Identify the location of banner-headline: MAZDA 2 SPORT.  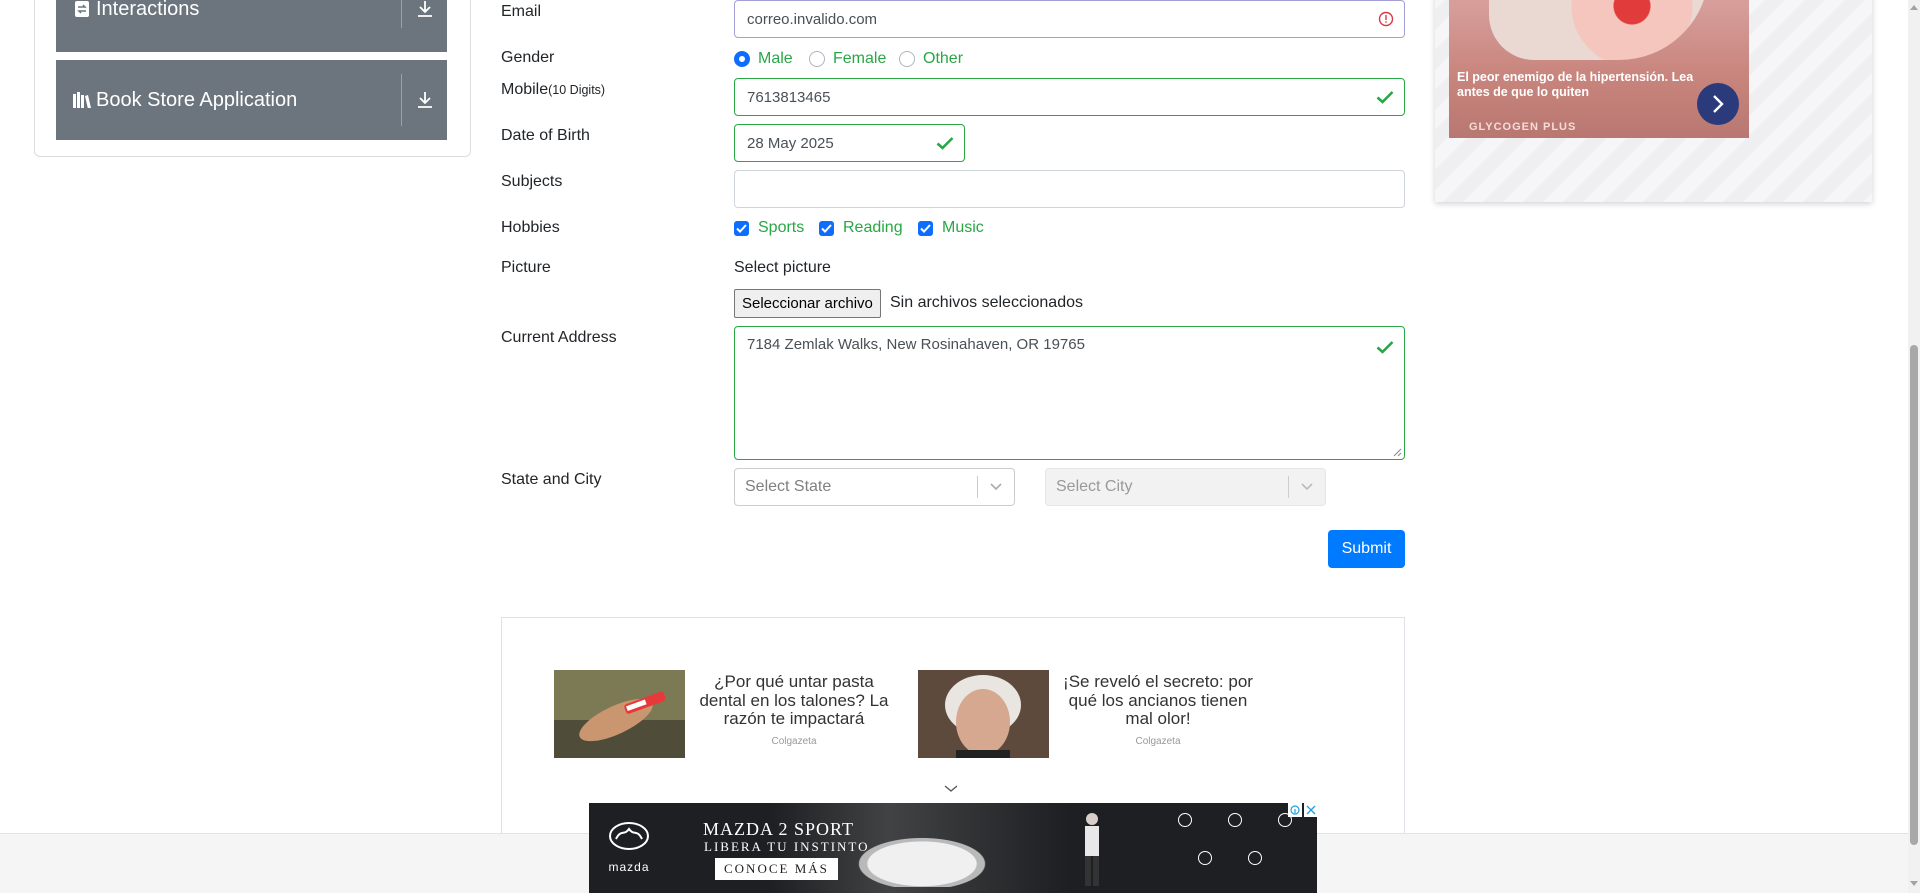
(778, 829).